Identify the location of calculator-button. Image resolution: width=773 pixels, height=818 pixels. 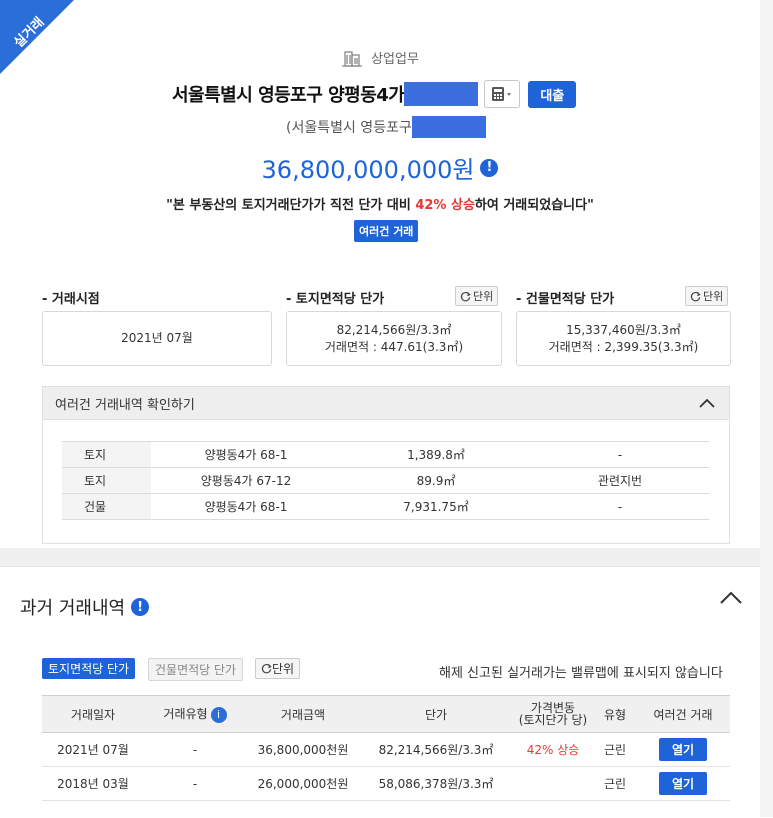
(502, 94).